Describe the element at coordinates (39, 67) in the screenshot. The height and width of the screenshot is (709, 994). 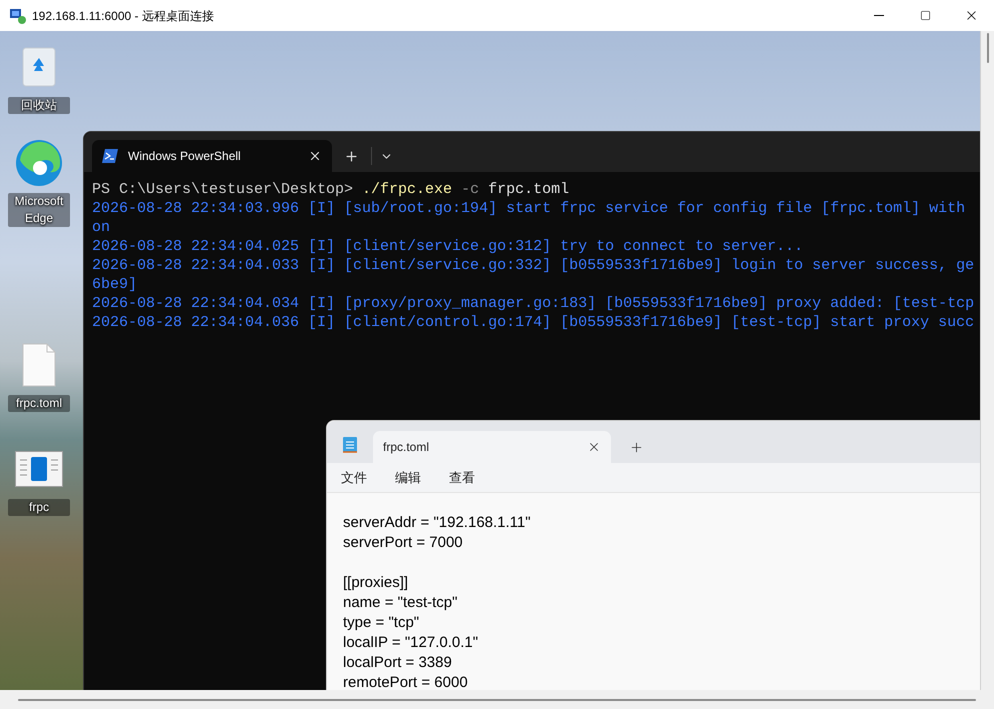
I see `recycle-bin-icon` at that location.